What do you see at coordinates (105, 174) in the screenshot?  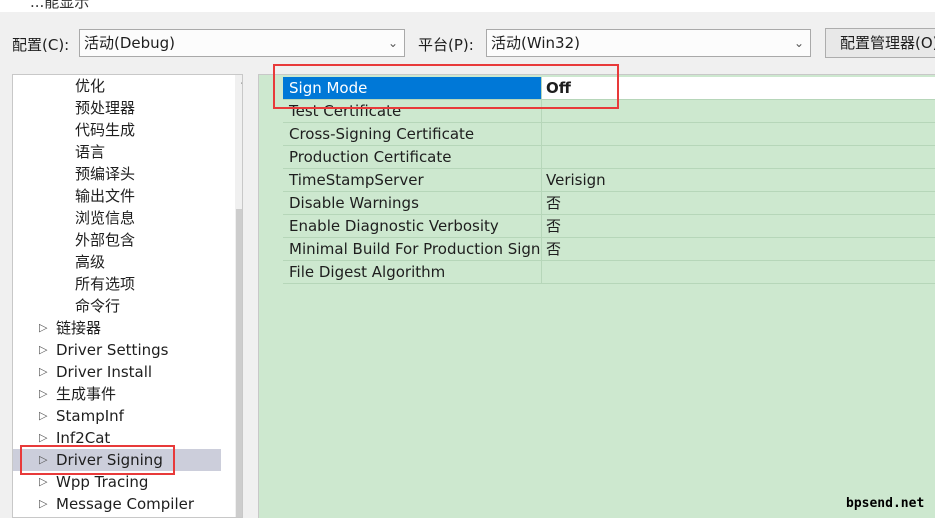 I see `tree-item-label: 预编译头` at bounding box center [105, 174].